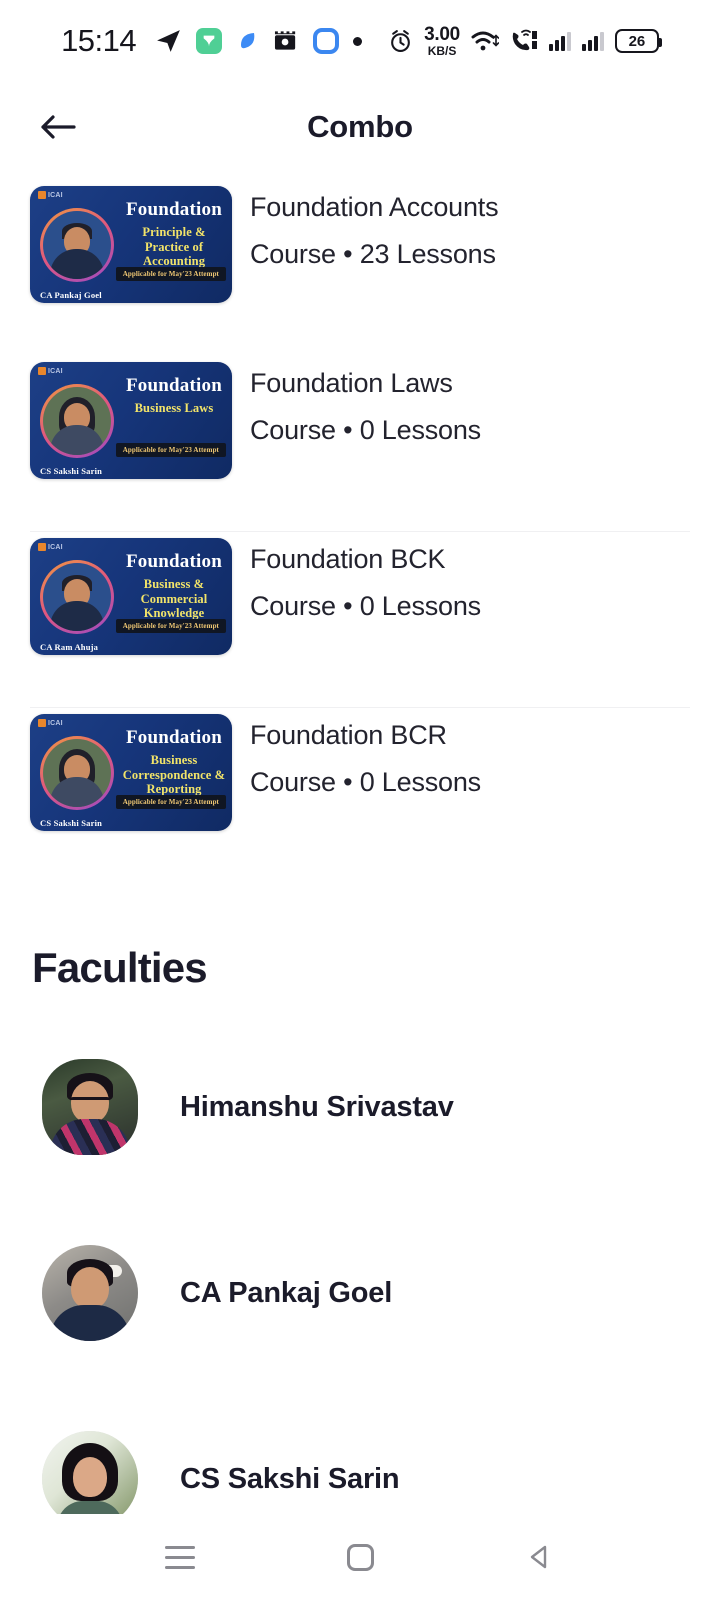  I want to click on system-navigation-bar, so click(360, 1557).